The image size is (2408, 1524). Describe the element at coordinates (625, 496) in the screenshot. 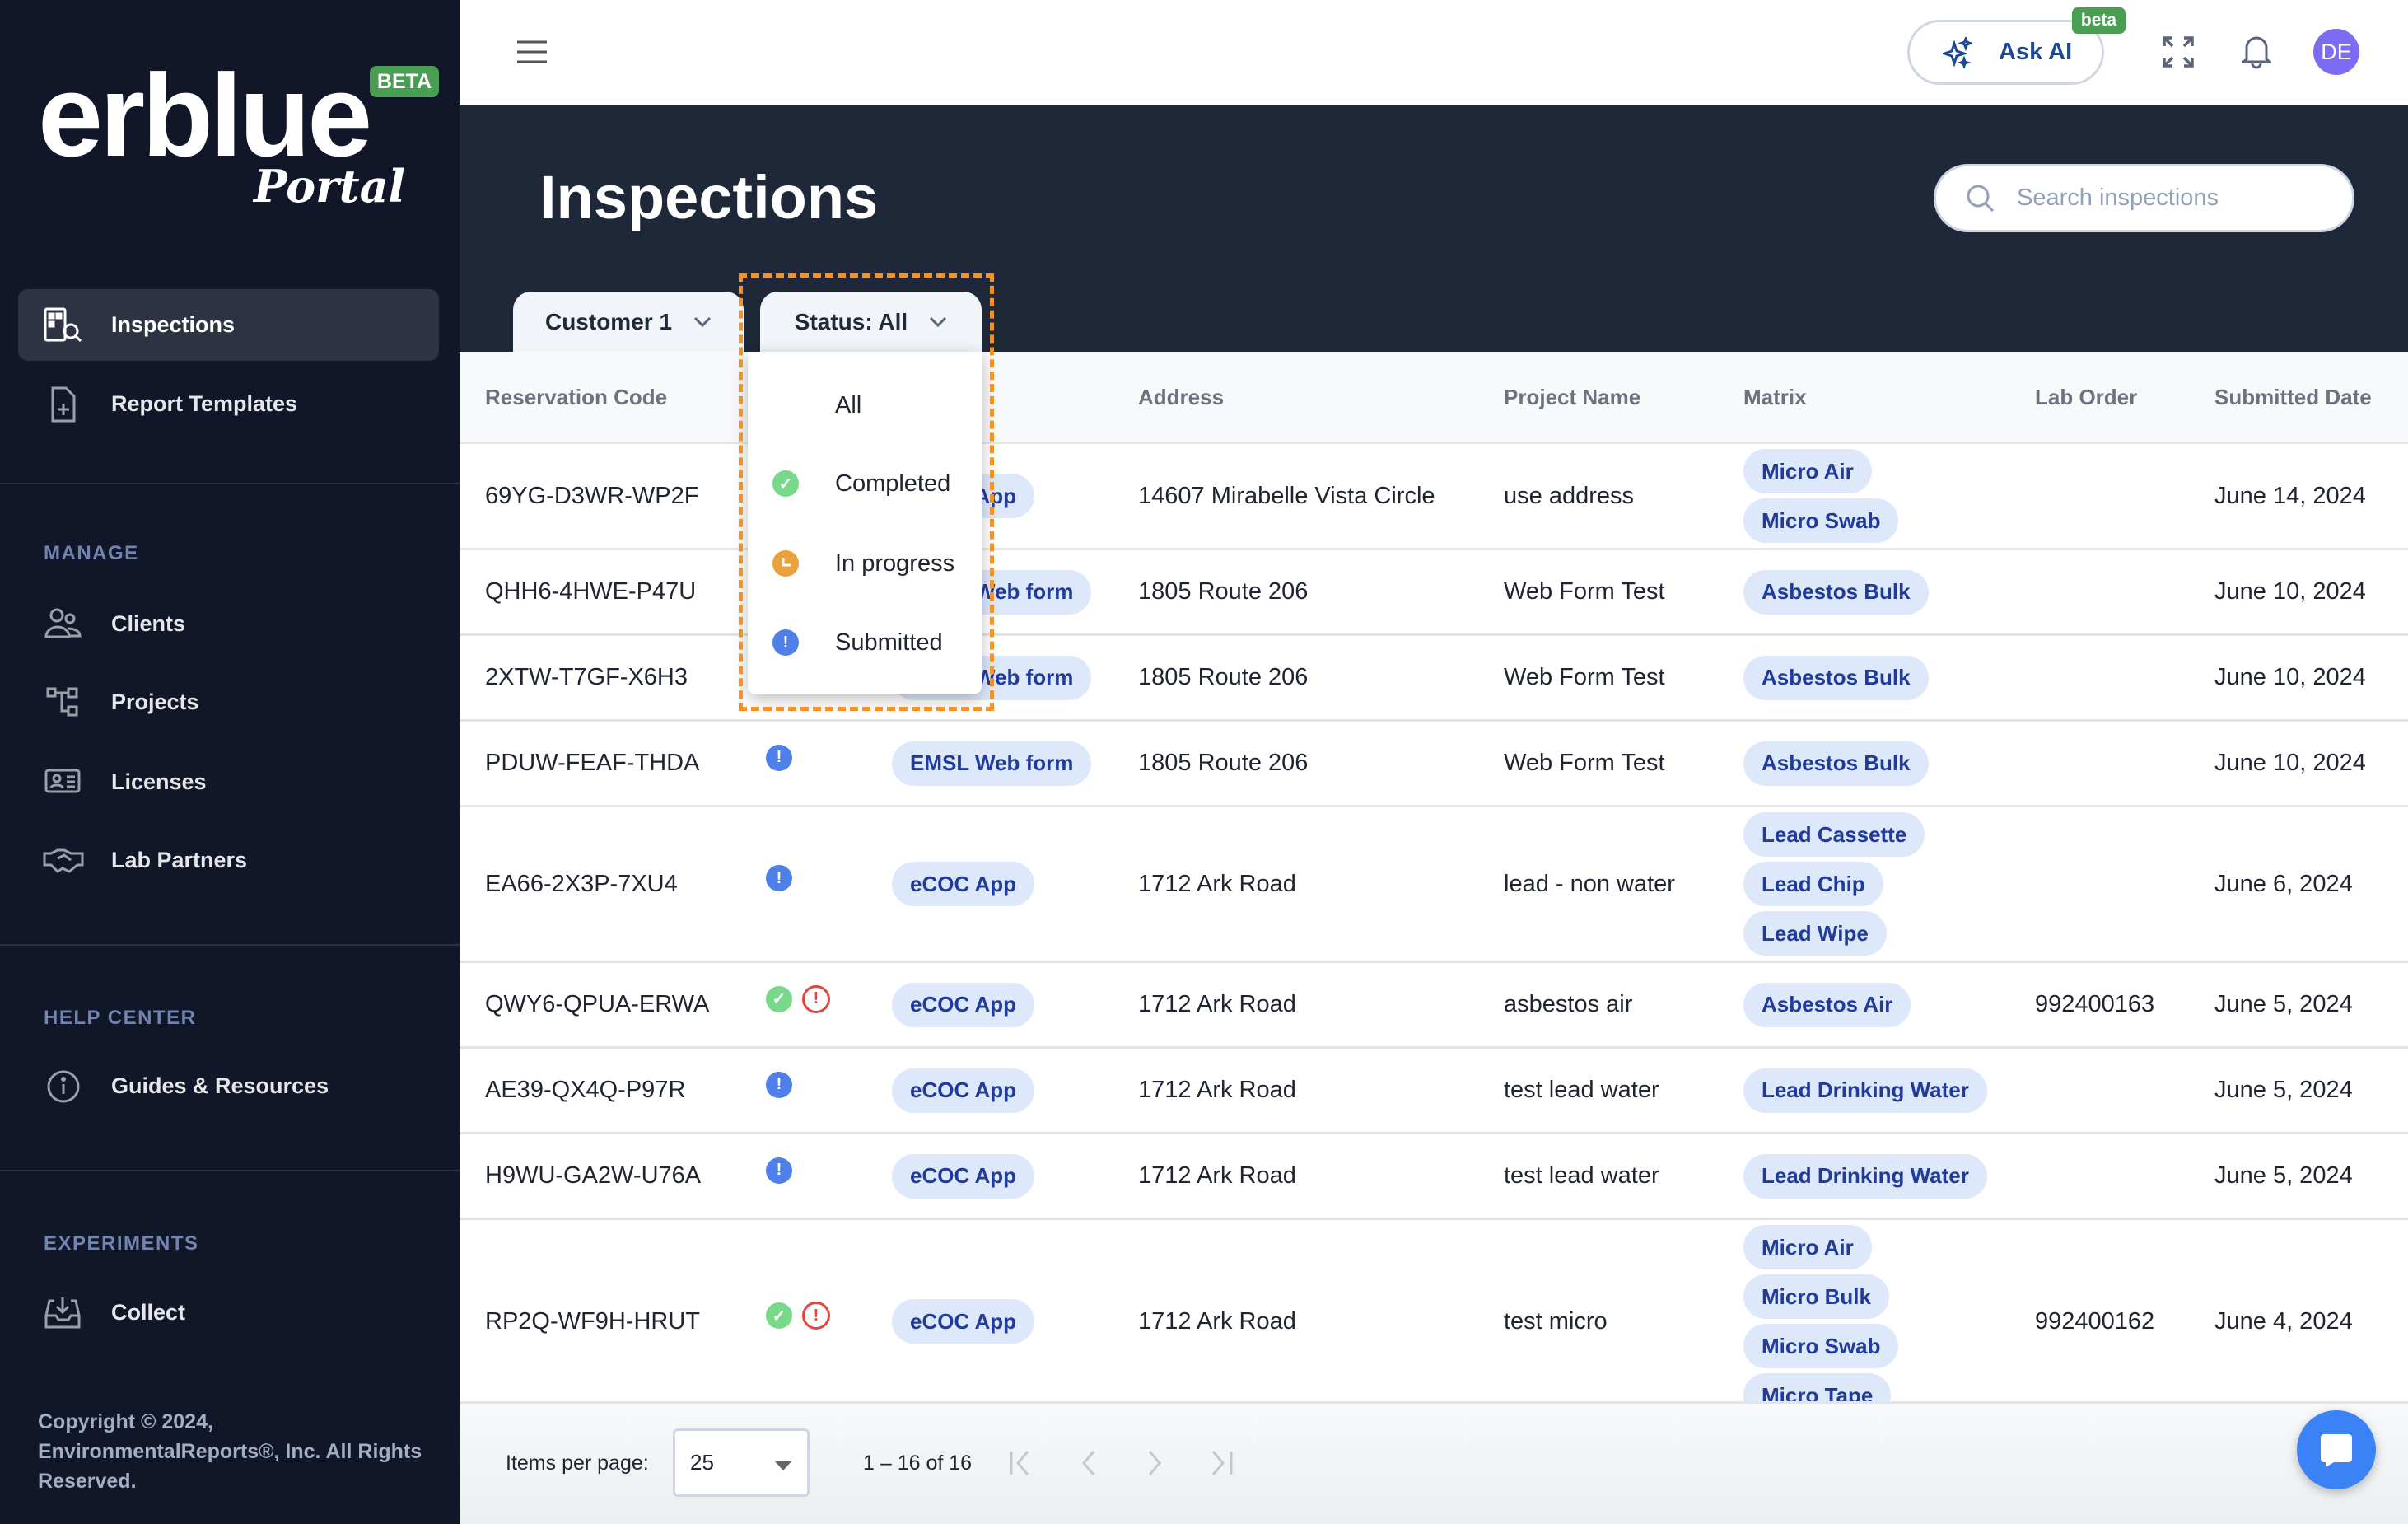

I see `reservation-code: 69YG-D3WR-WP2F` at that location.